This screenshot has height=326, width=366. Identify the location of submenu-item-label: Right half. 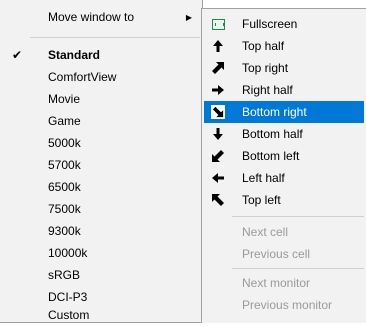
(267, 90).